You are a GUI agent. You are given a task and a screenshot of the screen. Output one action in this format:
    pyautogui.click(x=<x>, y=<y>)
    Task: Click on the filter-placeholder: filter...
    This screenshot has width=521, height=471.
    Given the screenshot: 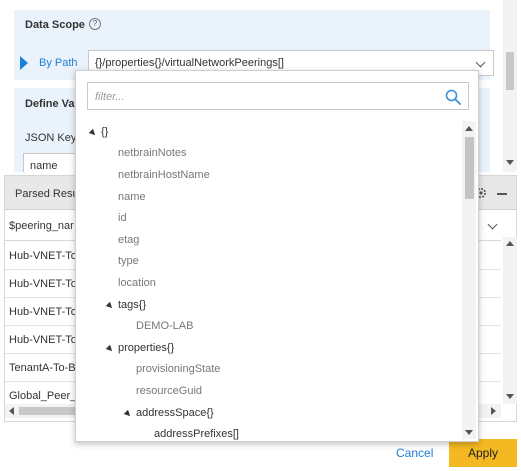 What is the action you would take?
    pyautogui.click(x=110, y=97)
    